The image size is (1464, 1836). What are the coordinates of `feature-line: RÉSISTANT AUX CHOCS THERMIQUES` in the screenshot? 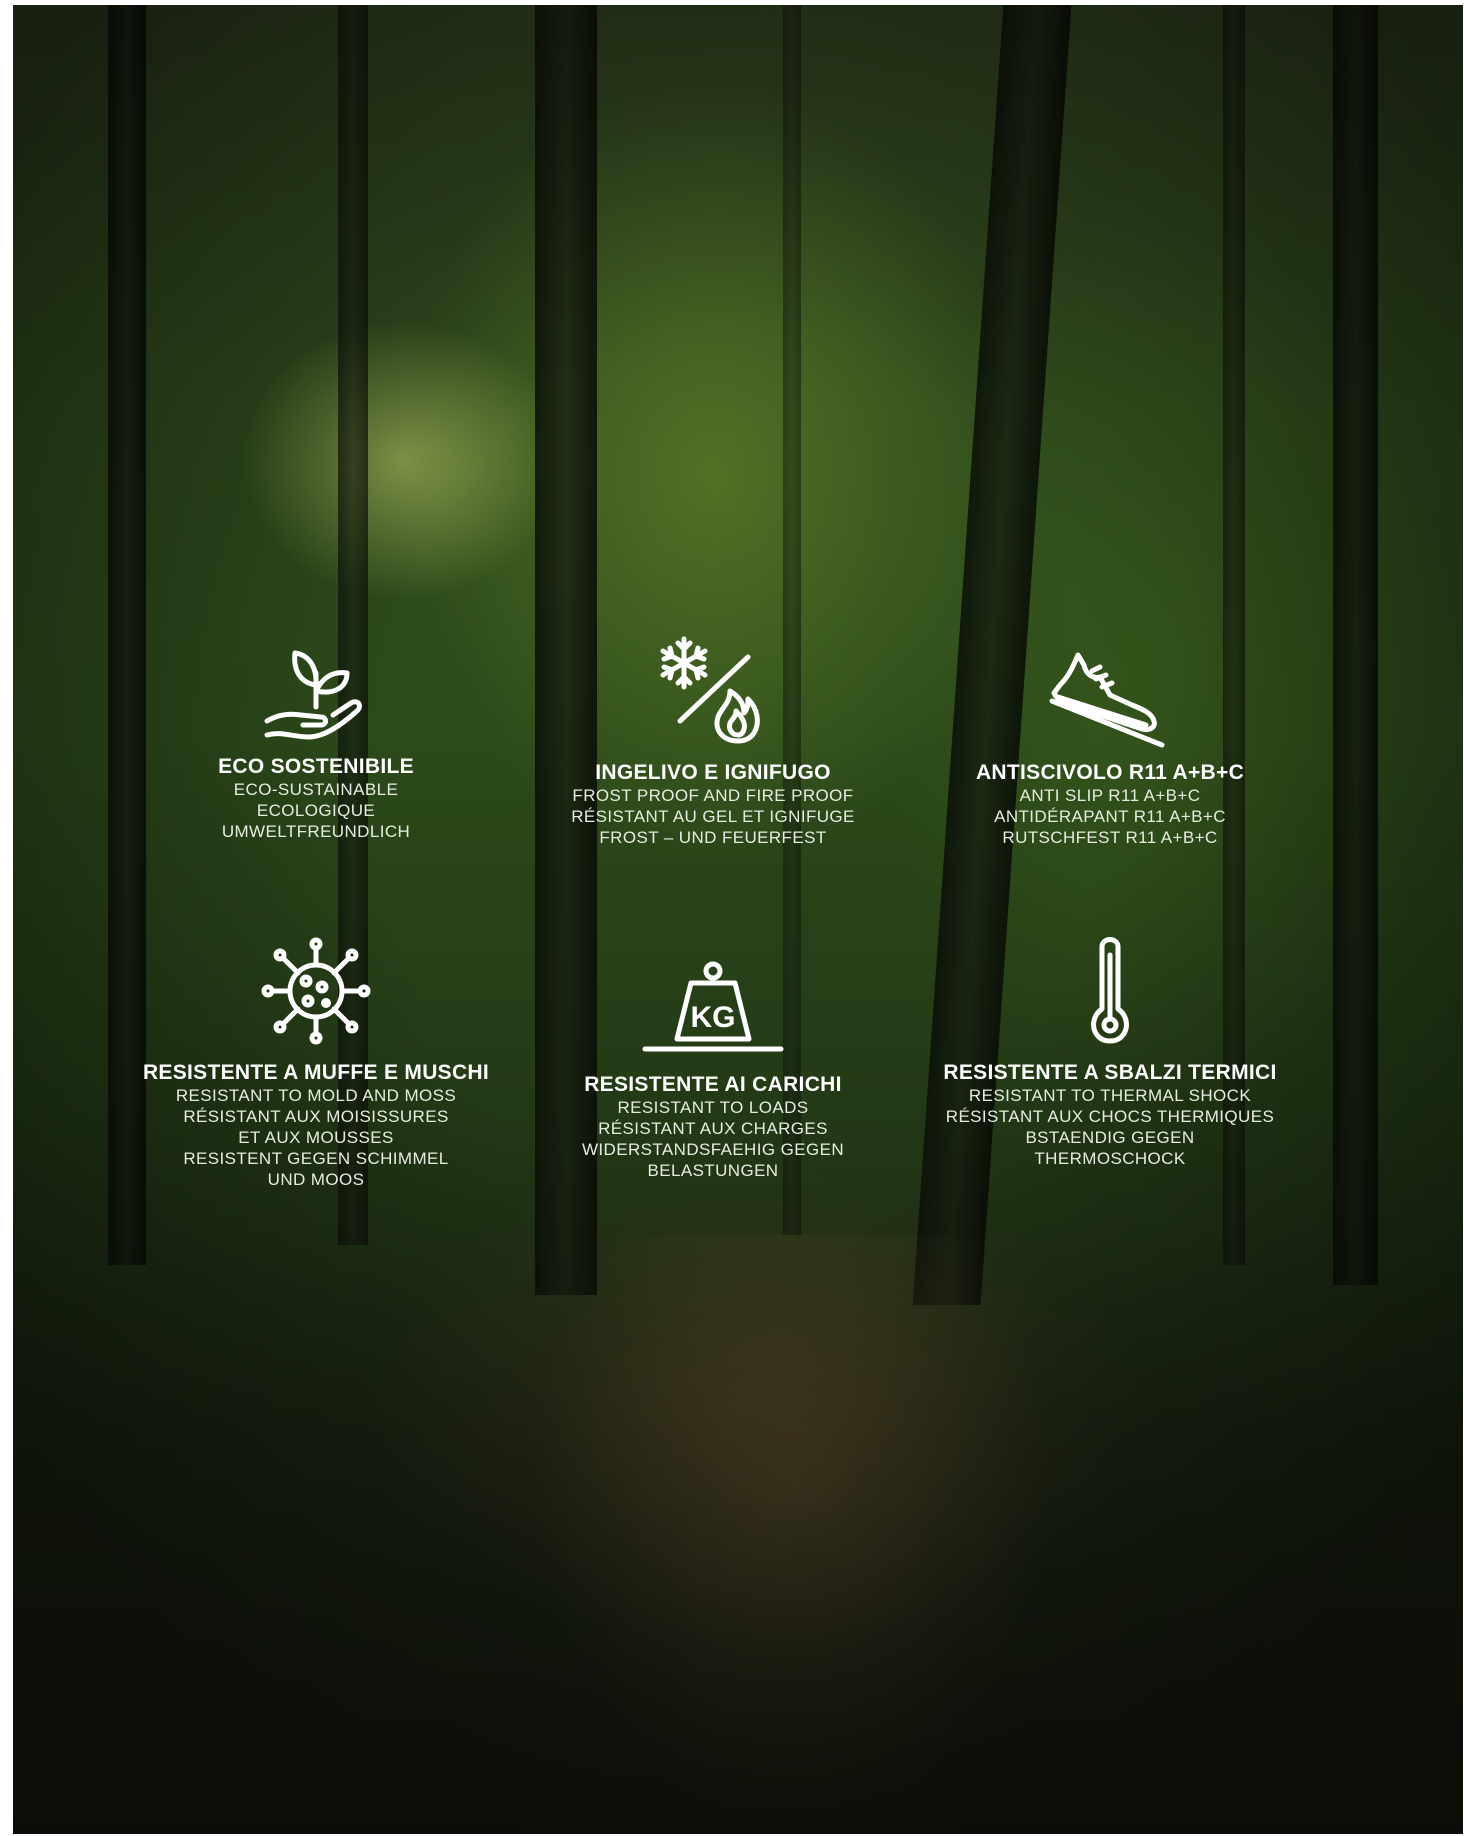 It's located at (1110, 1116).